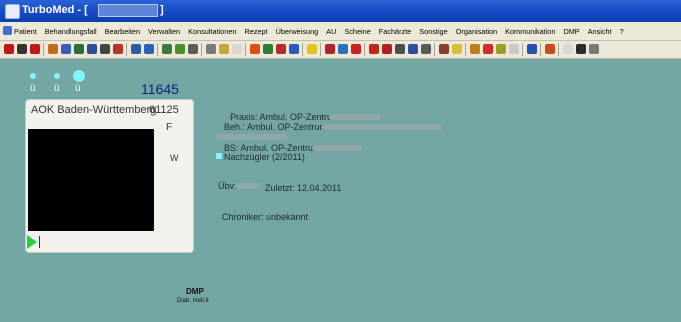 The height and width of the screenshot is (322, 681). What do you see at coordinates (297, 31) in the screenshot?
I see `menu-ueberweisung: Überweisung` at bounding box center [297, 31].